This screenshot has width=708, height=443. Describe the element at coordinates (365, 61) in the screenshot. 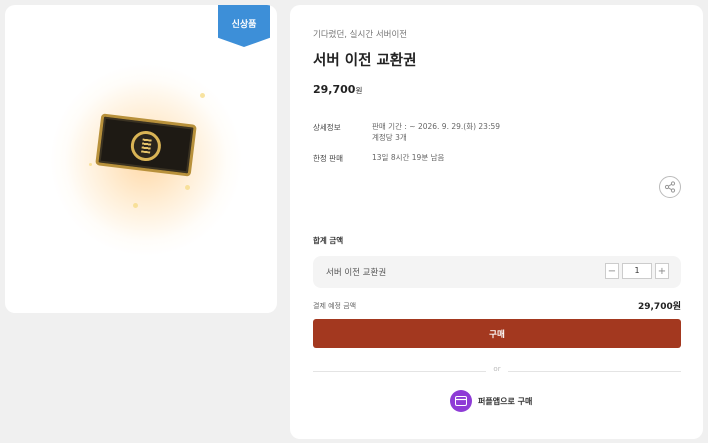

I see `product-title: 서버 이전 교환권` at that location.